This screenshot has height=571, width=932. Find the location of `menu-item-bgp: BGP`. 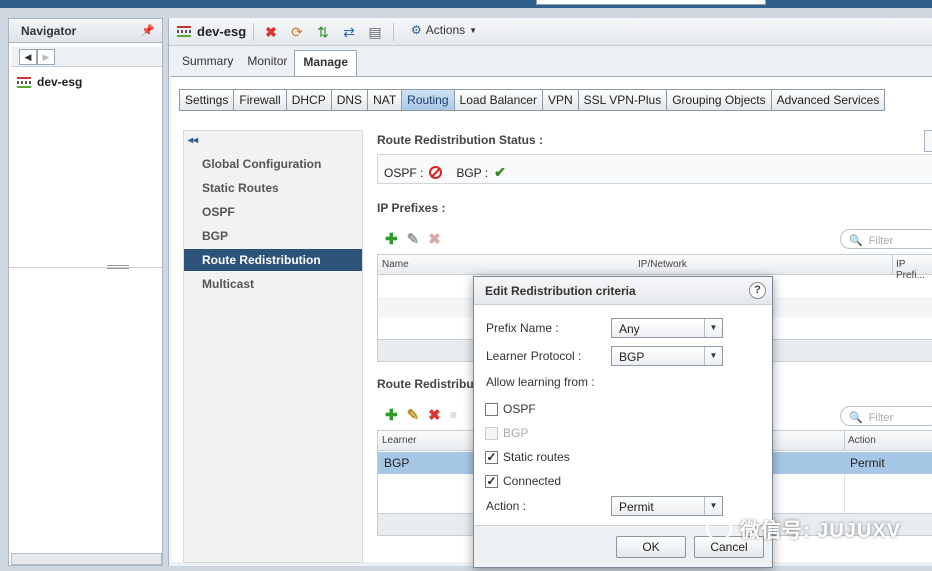

menu-item-bgp: BGP is located at coordinates (273, 236).